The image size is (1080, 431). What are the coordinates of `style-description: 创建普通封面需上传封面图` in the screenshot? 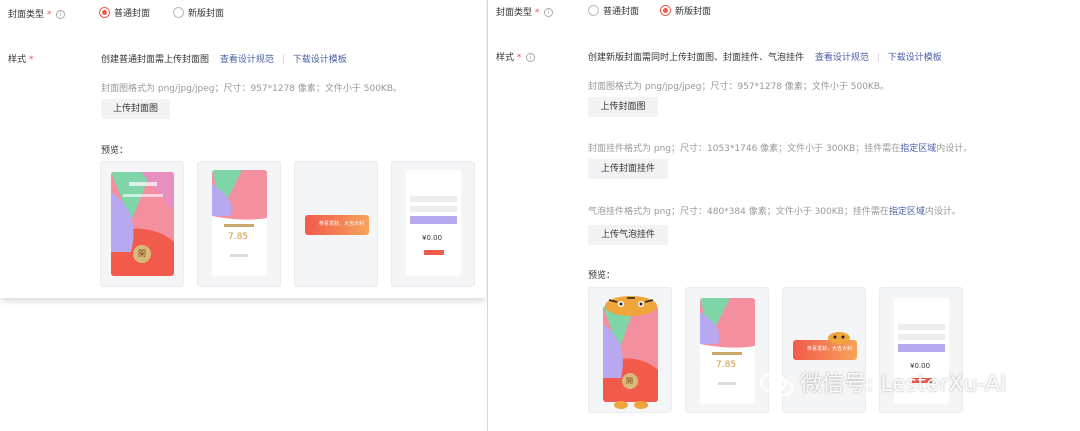 It's located at (155, 60).